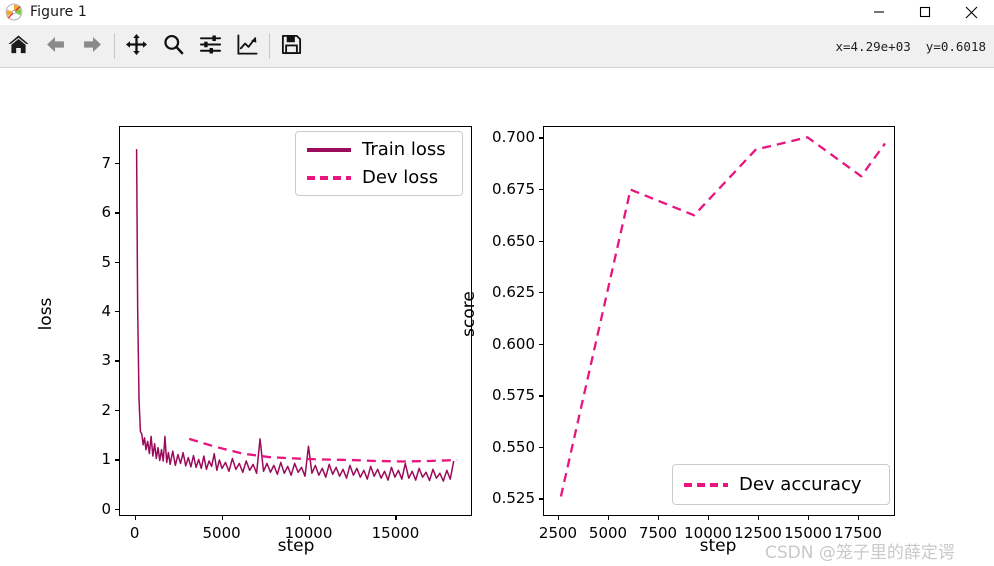  Describe the element at coordinates (400, 177) in the screenshot. I see `legend-label-dev-loss: Dev loss` at that location.